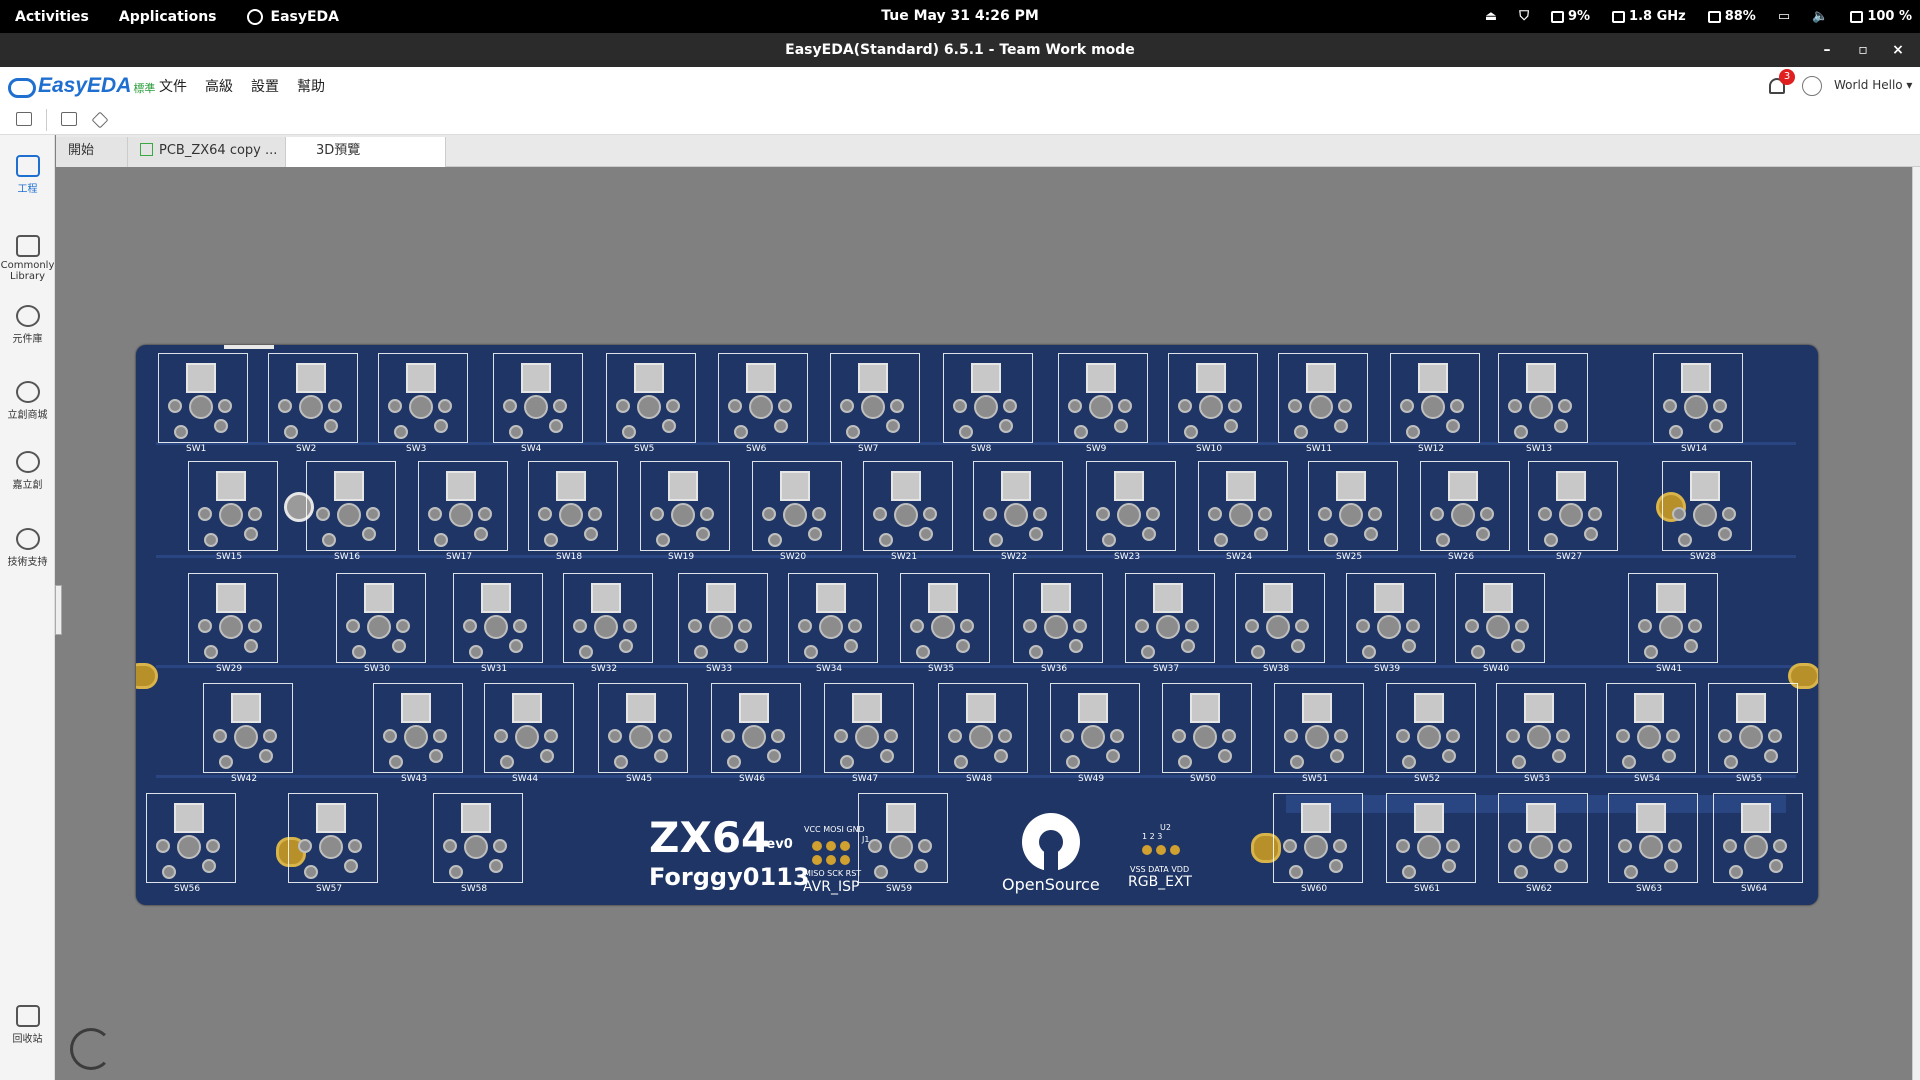 The width and height of the screenshot is (1920, 1080). Describe the element at coordinates (168, 17) in the screenshot. I see `applications-menu: Applications` at that location.